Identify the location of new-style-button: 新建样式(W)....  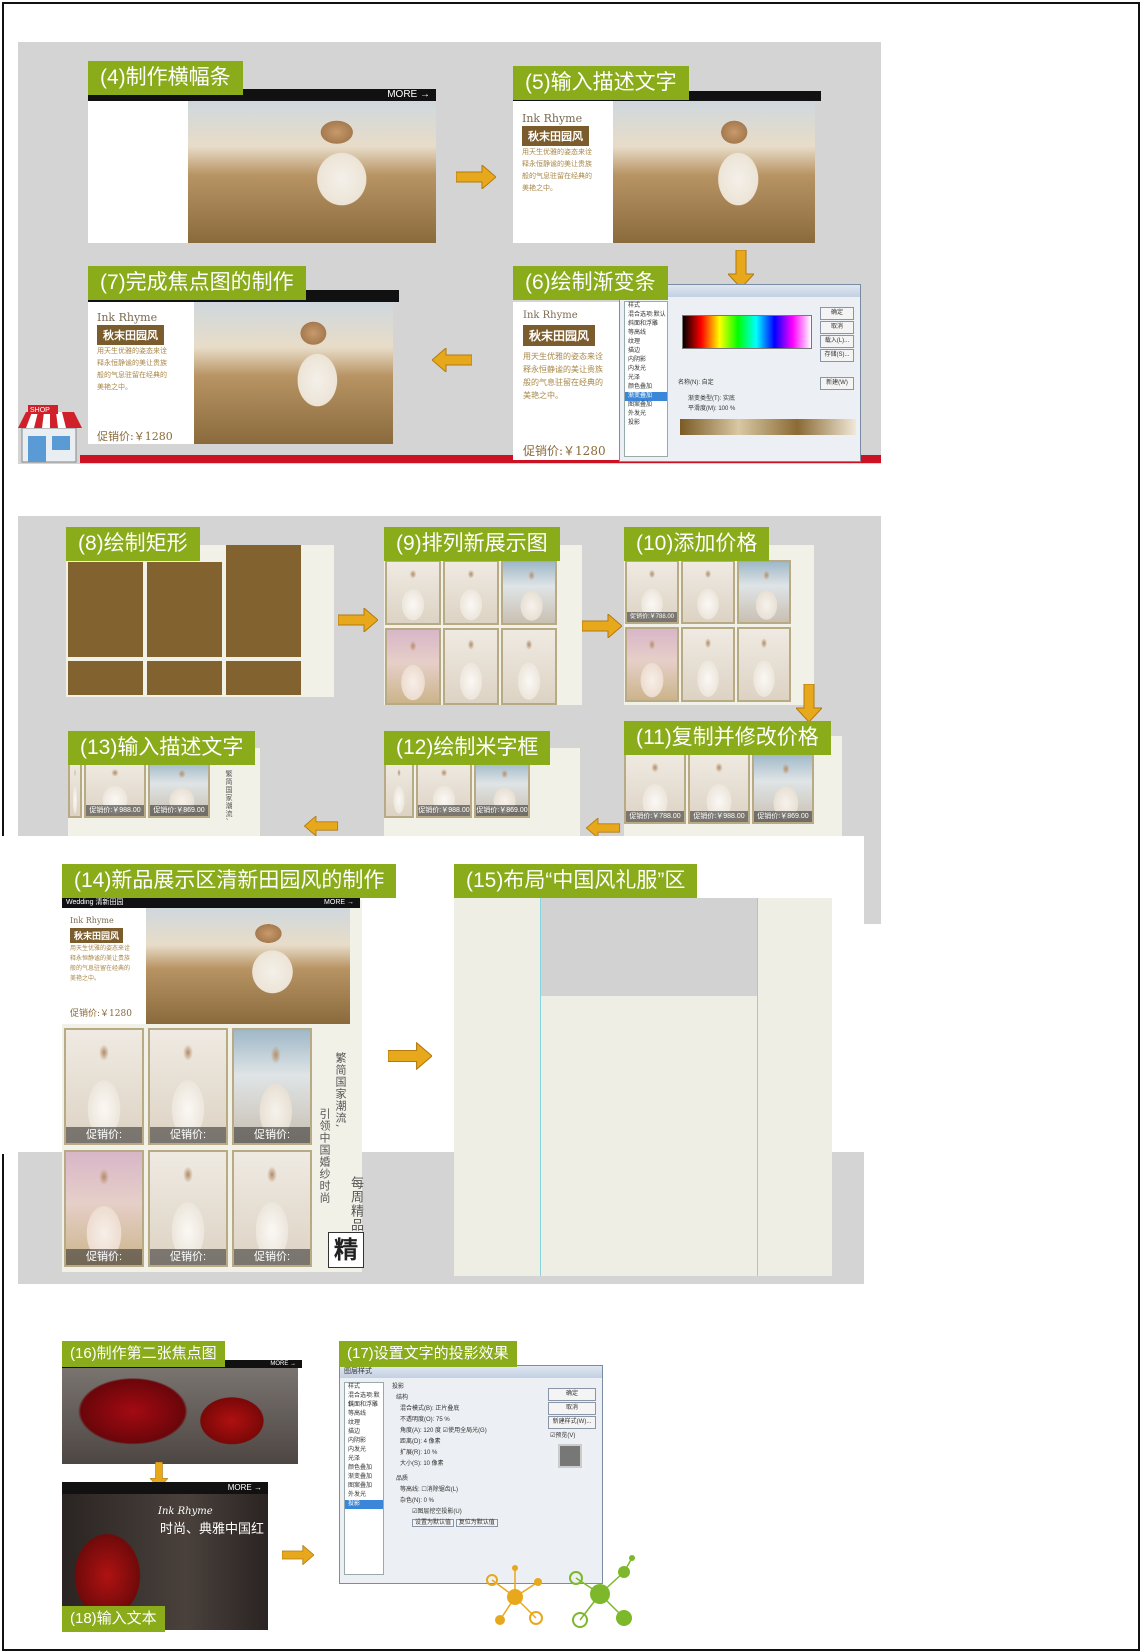
(572, 1422).